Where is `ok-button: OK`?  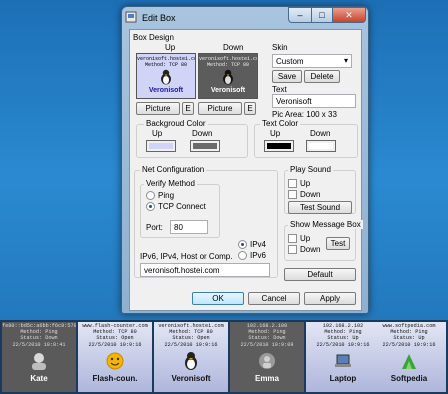
ok-button: OK is located at coordinates (218, 298).